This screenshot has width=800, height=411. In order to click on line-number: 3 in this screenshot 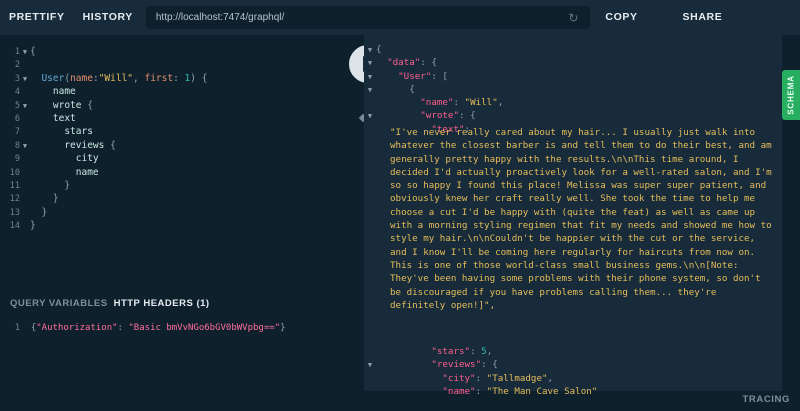, I will do `click(17, 78)`.